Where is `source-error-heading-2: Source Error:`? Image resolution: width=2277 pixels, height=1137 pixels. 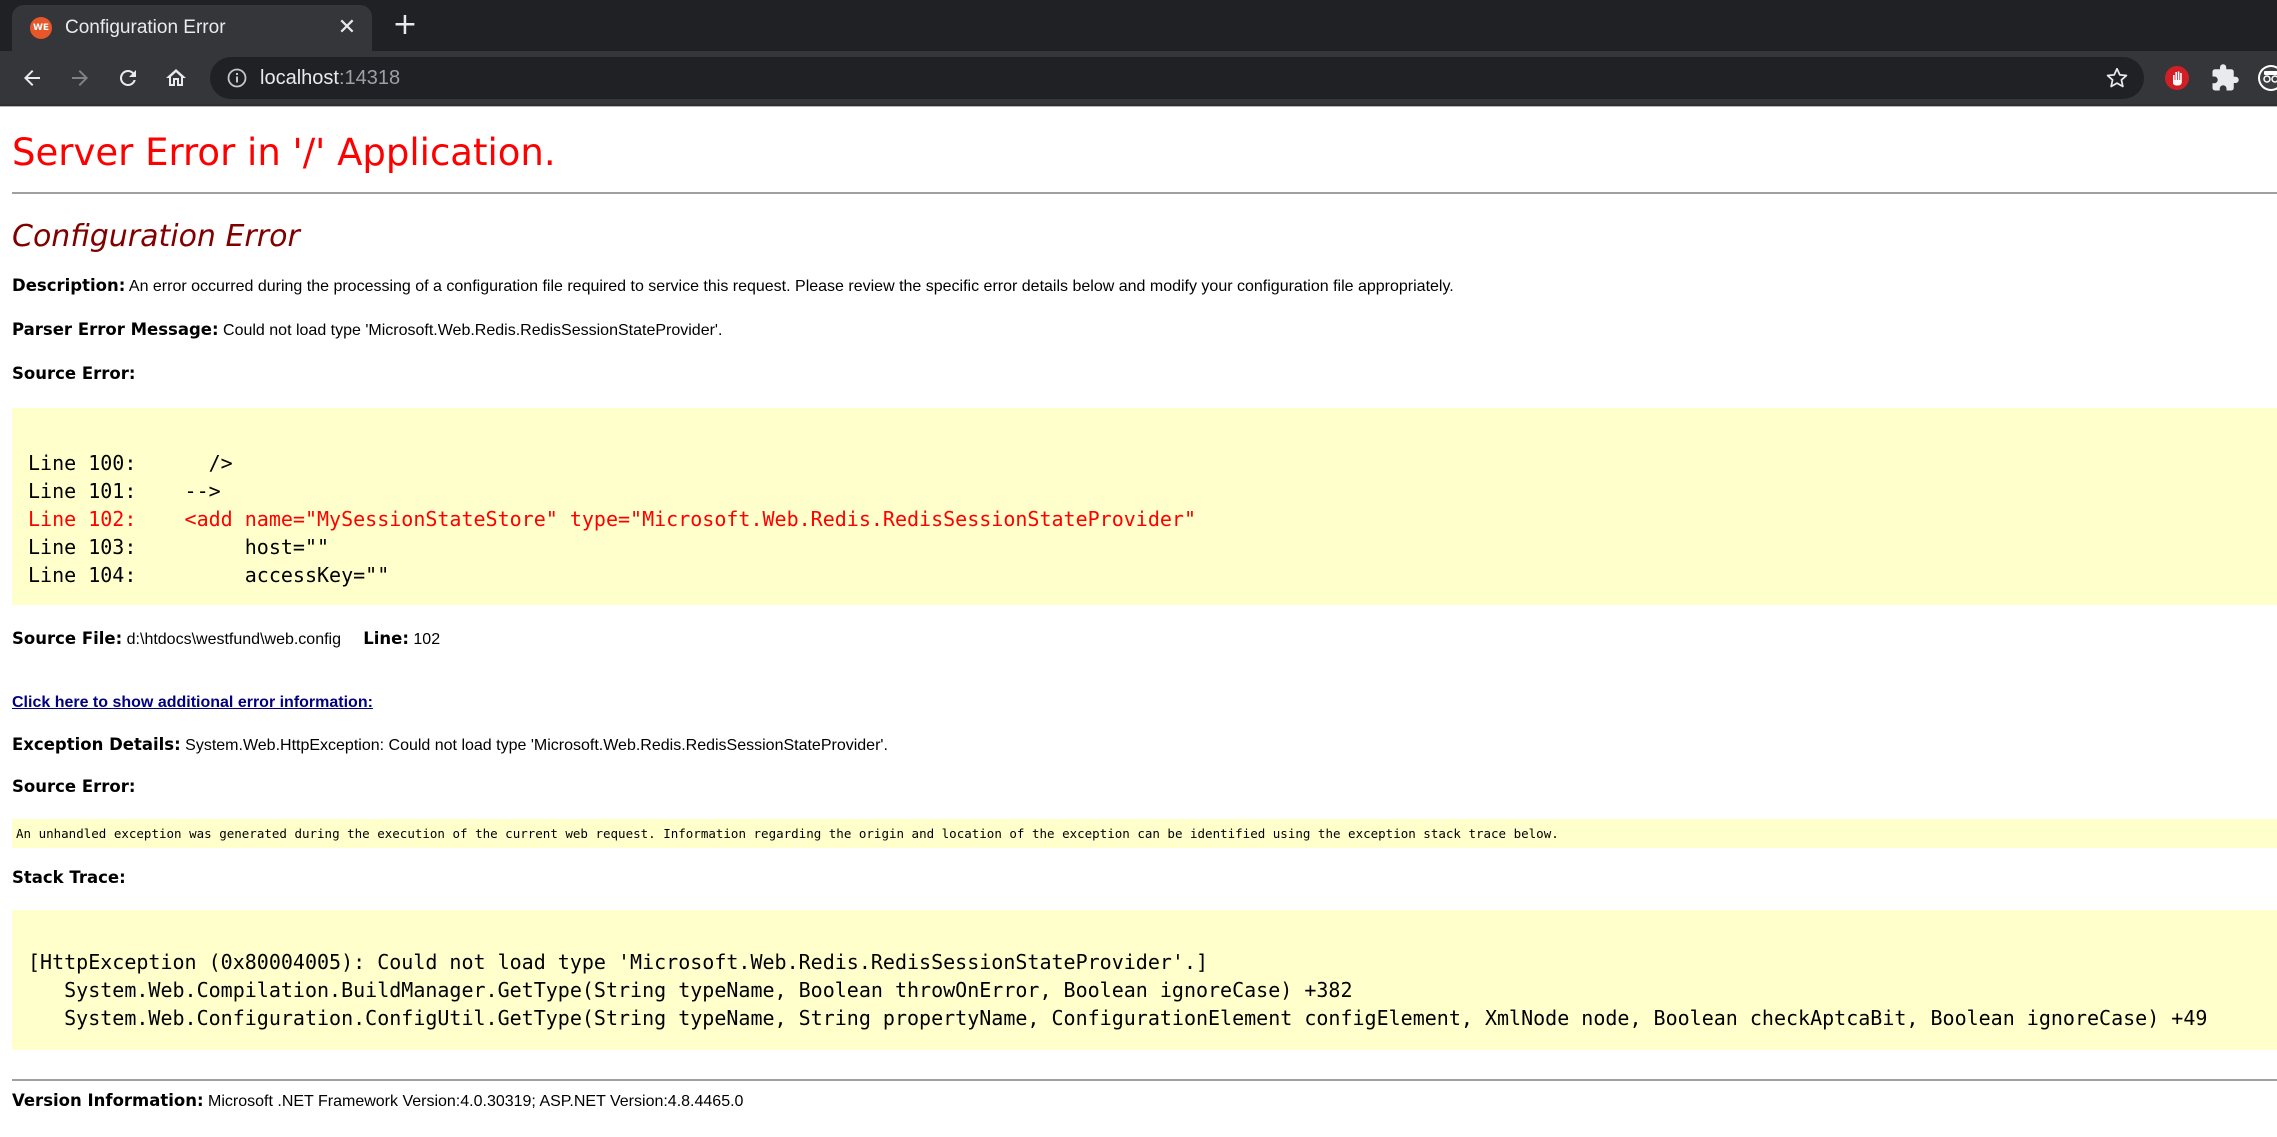
source-error-heading-2: Source Error: is located at coordinates (73, 787).